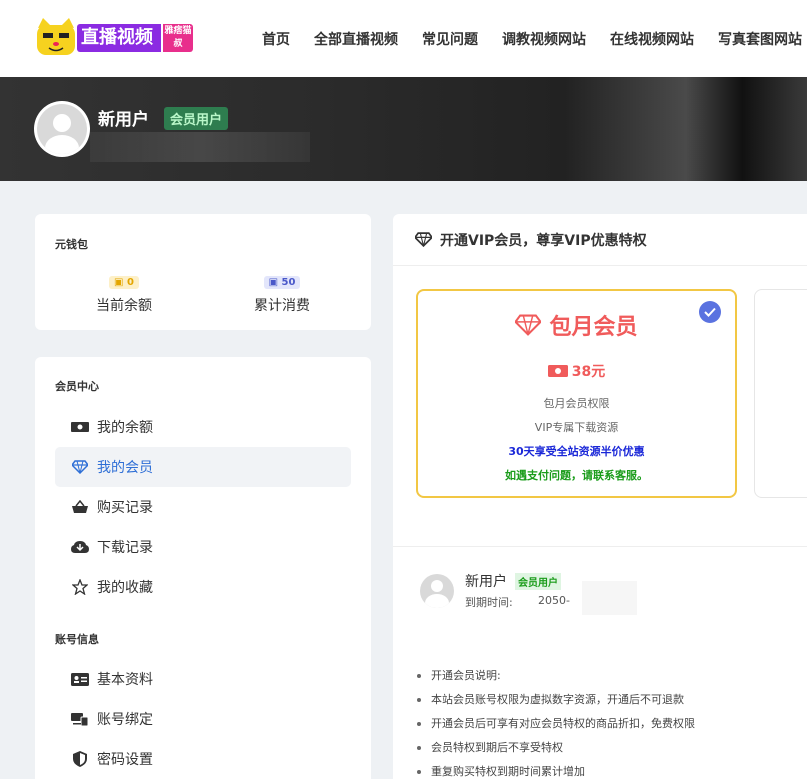 The height and width of the screenshot is (779, 807). Describe the element at coordinates (77, 639) in the screenshot. I see `account-info-title: 账号信息` at that location.